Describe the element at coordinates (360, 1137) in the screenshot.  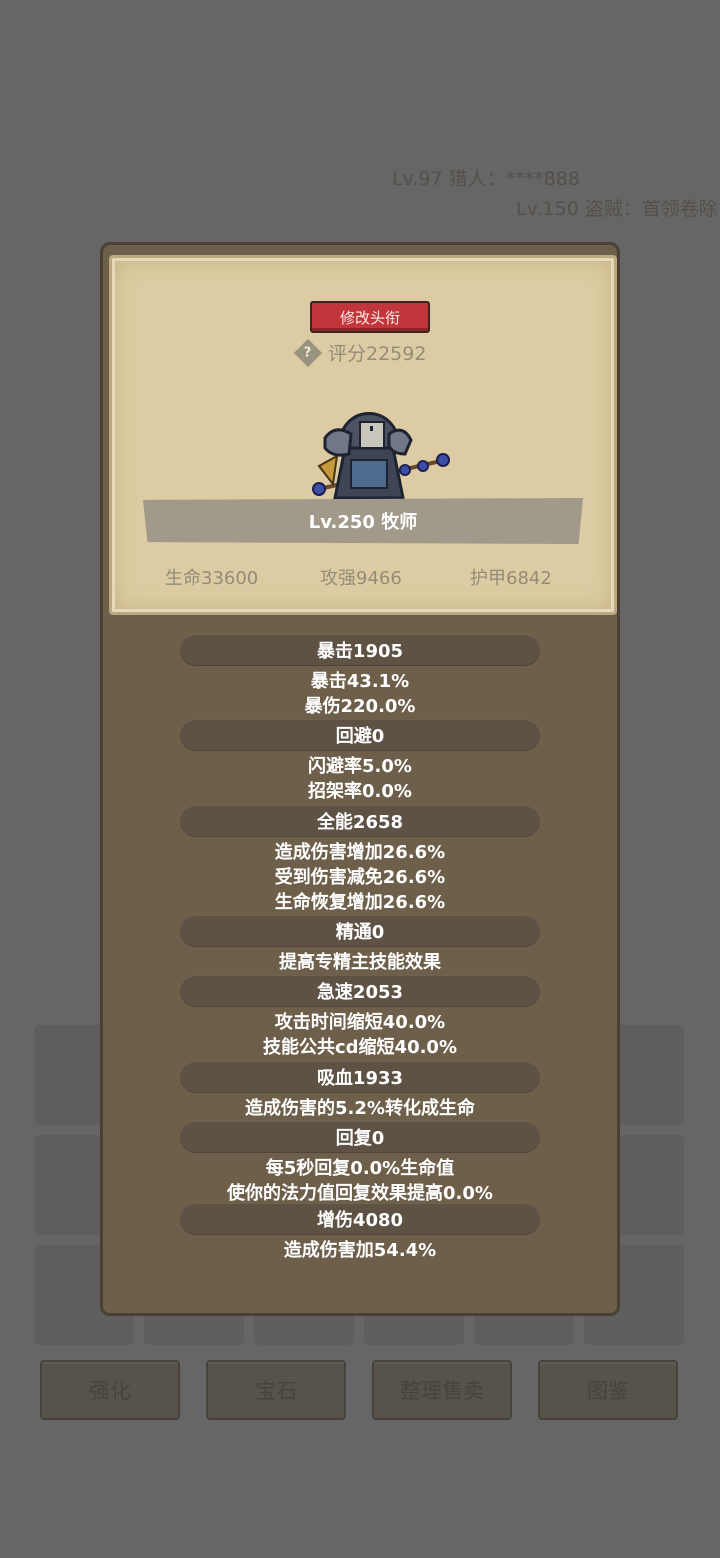
I see `attribute-header: 回复0` at that location.